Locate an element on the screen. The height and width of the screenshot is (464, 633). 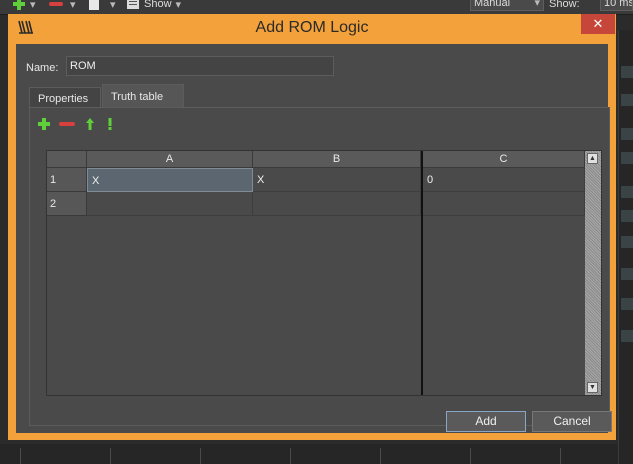
dialog-titlebar: Add ROM Logic ✕ is located at coordinates (312, 28).